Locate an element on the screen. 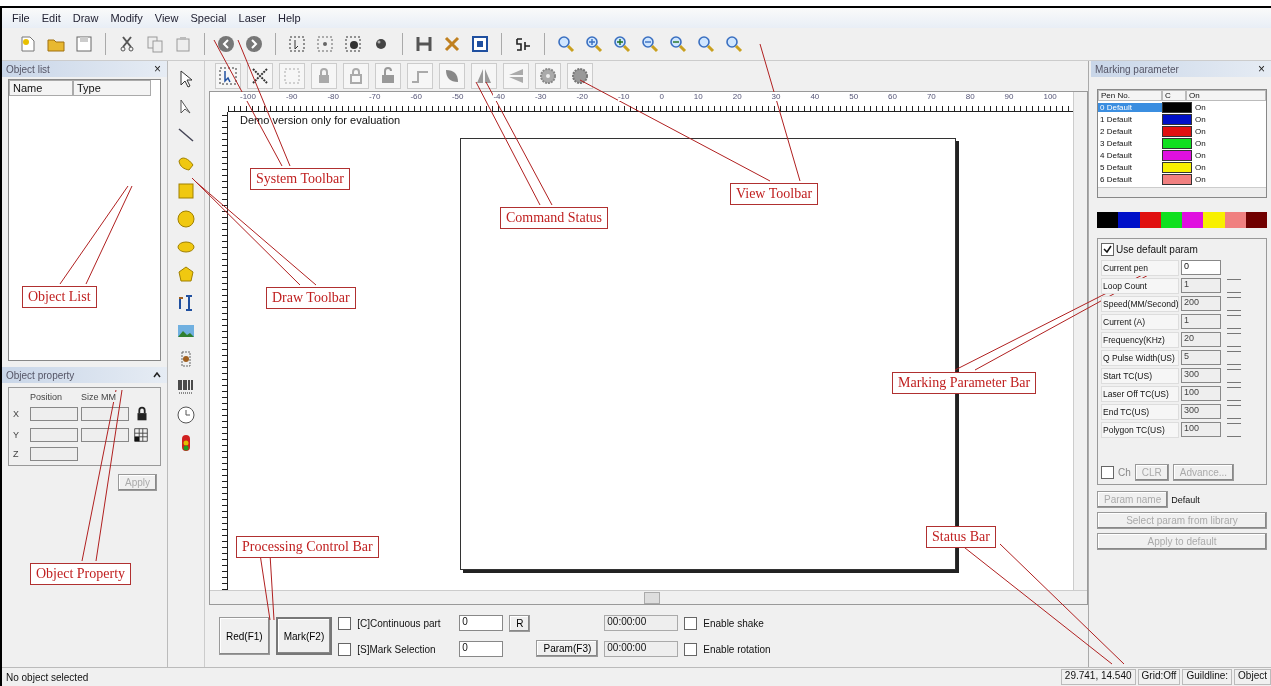  dotted-nodes-icon is located at coordinates (325, 44).